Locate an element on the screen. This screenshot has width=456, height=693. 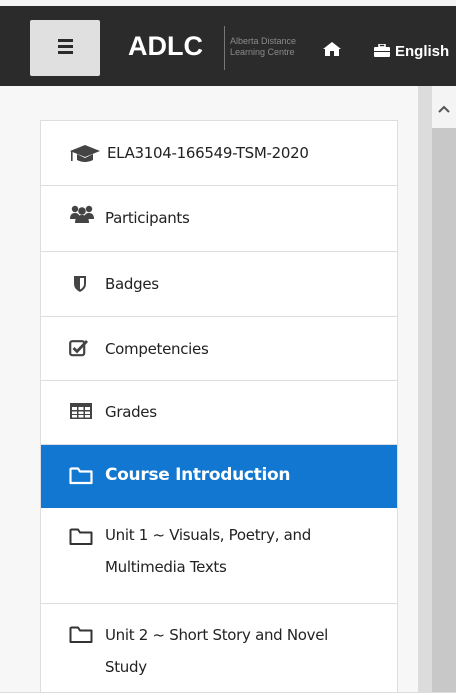
nav-item-course-introduction: Course Introduction is located at coordinates (219, 476).